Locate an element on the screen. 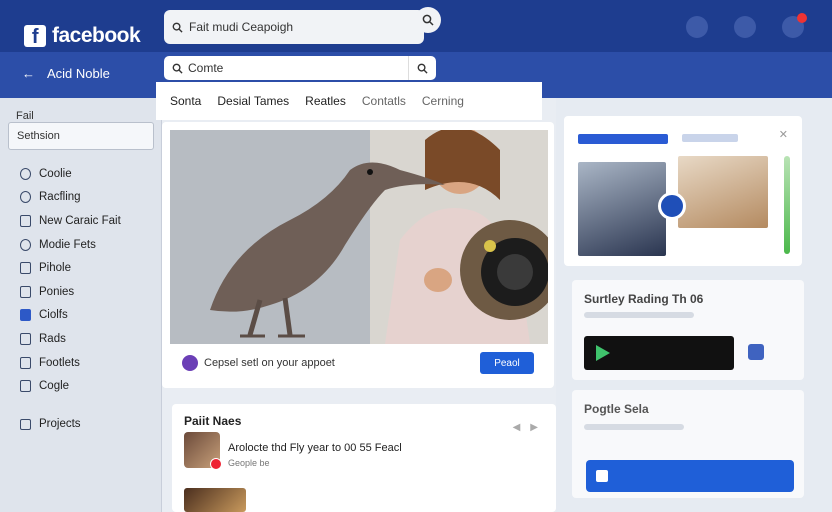 This screenshot has width=832, height=512. back-arrow-icon: ← is located at coordinates (28, 73).